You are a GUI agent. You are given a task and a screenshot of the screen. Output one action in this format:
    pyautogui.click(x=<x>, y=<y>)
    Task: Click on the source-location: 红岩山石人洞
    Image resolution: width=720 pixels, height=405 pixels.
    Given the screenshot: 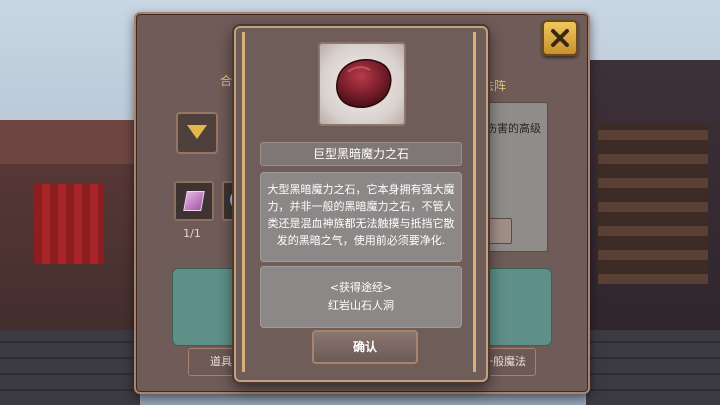 What is the action you would take?
    pyautogui.click(x=361, y=305)
    